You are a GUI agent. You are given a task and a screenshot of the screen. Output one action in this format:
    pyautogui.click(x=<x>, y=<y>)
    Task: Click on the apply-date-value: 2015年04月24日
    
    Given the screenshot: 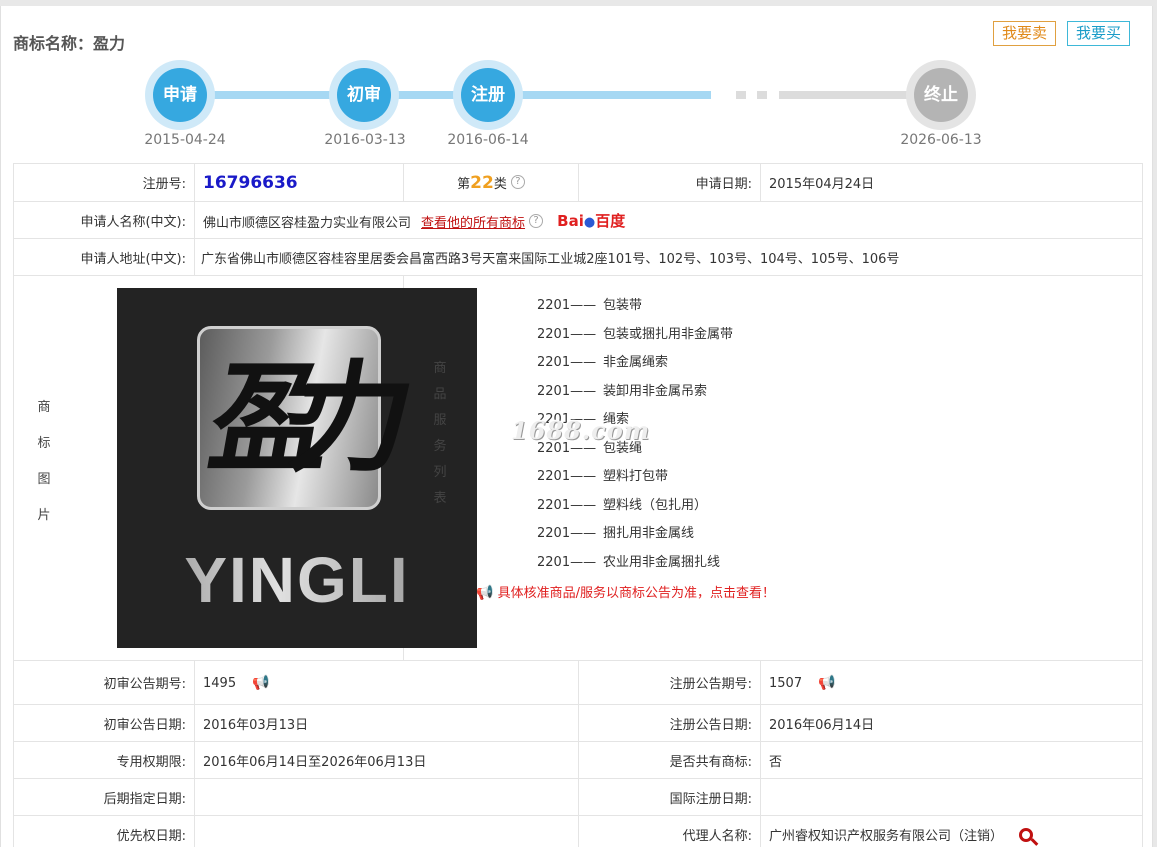 What is the action you would take?
    pyautogui.click(x=951, y=182)
    